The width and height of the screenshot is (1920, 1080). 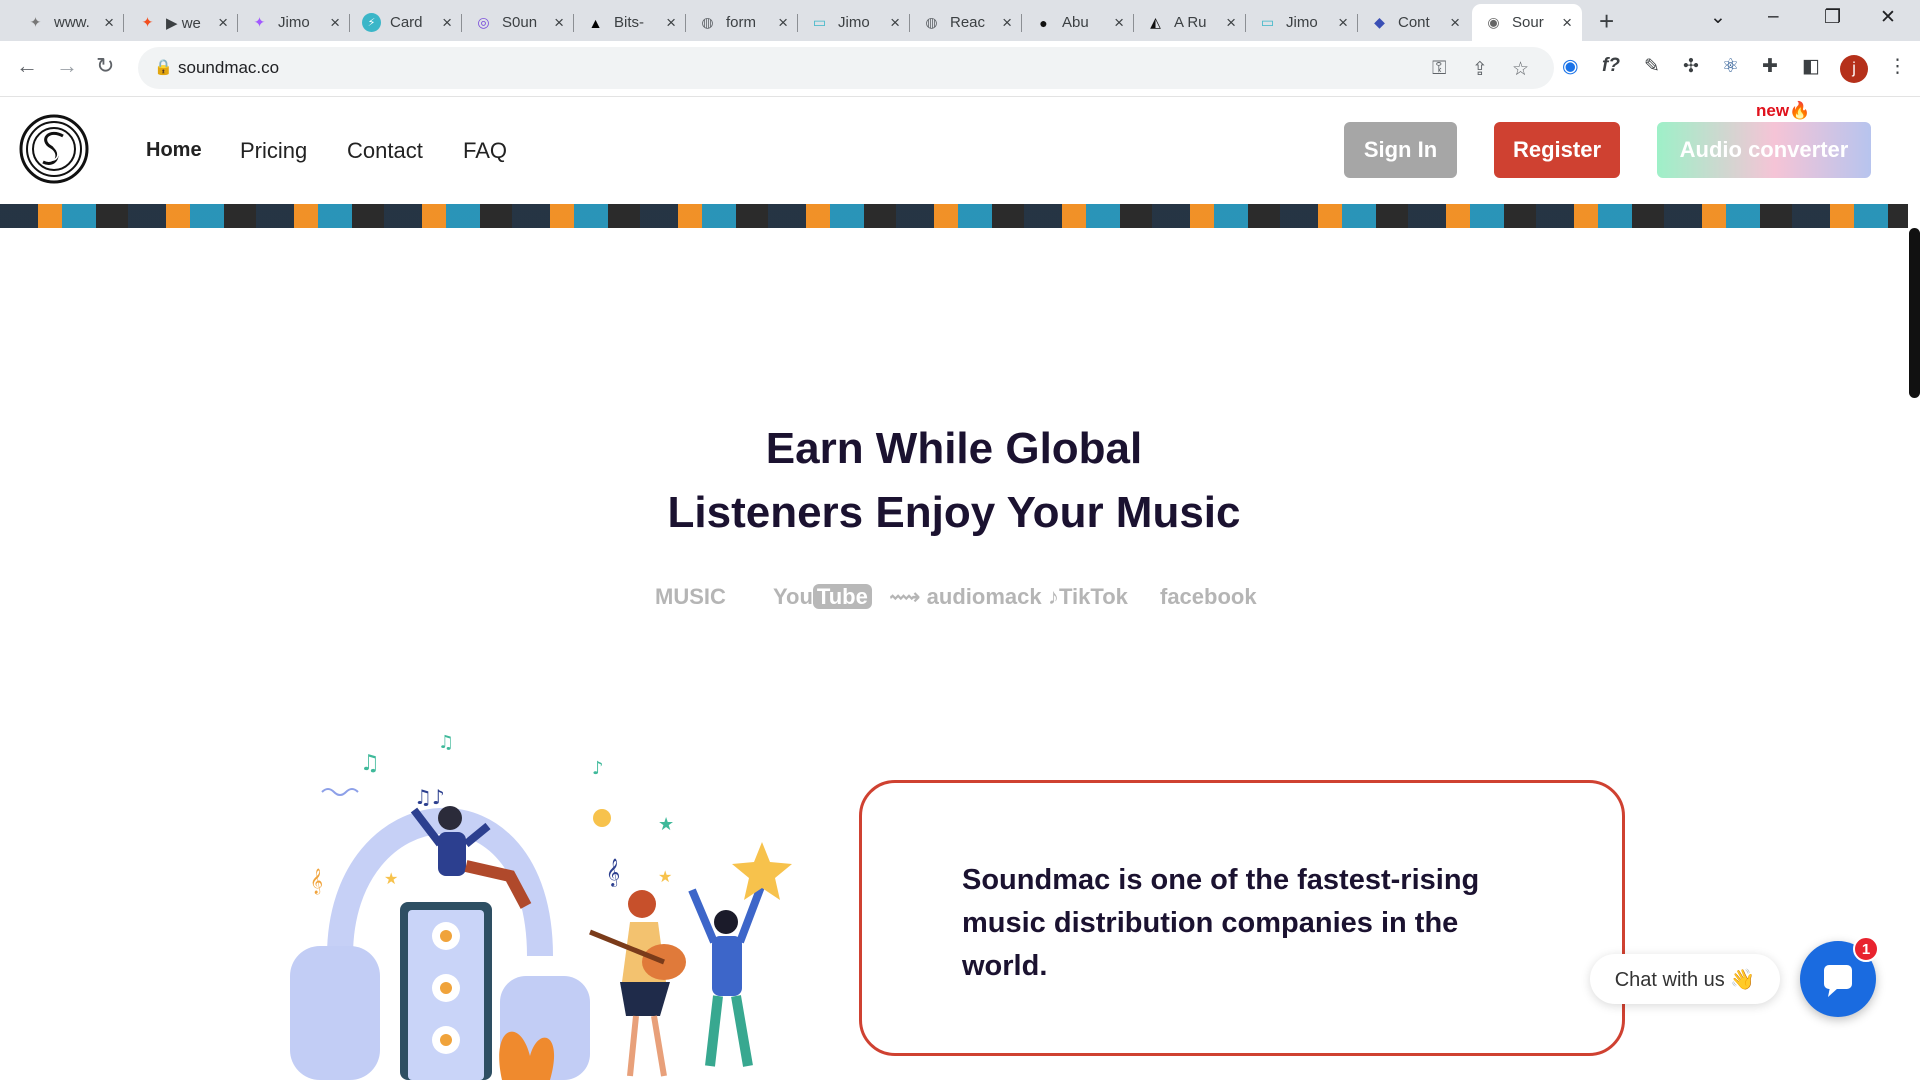 What do you see at coordinates (67, 66) in the screenshot?
I see `forward-icon: →` at bounding box center [67, 66].